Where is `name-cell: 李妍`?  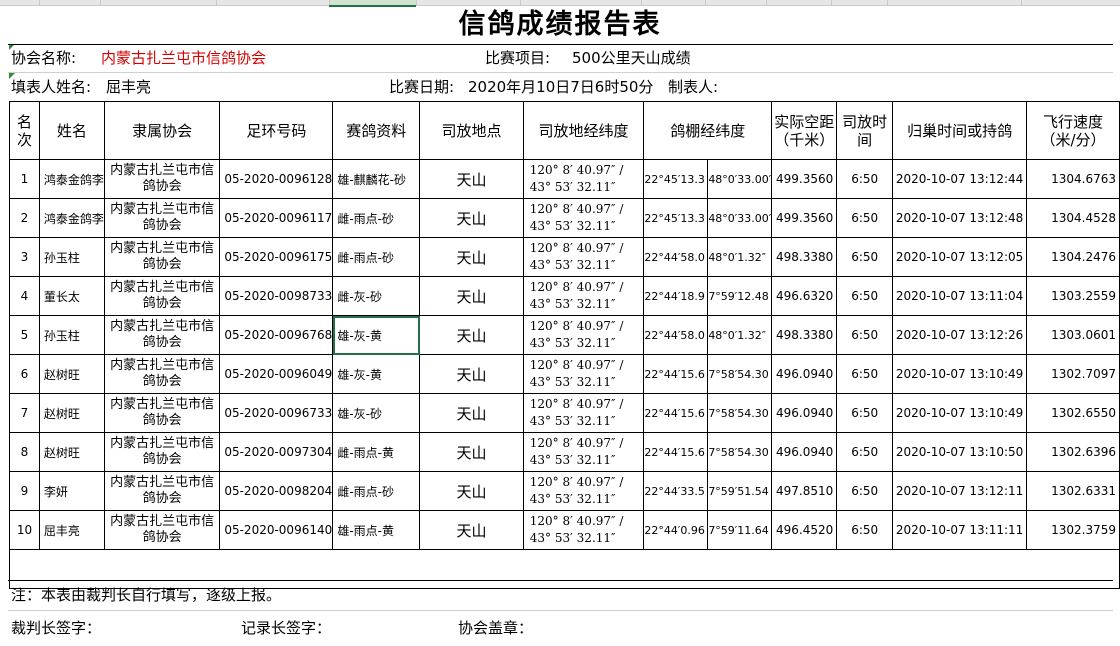 name-cell: 李妍 is located at coordinates (71, 491).